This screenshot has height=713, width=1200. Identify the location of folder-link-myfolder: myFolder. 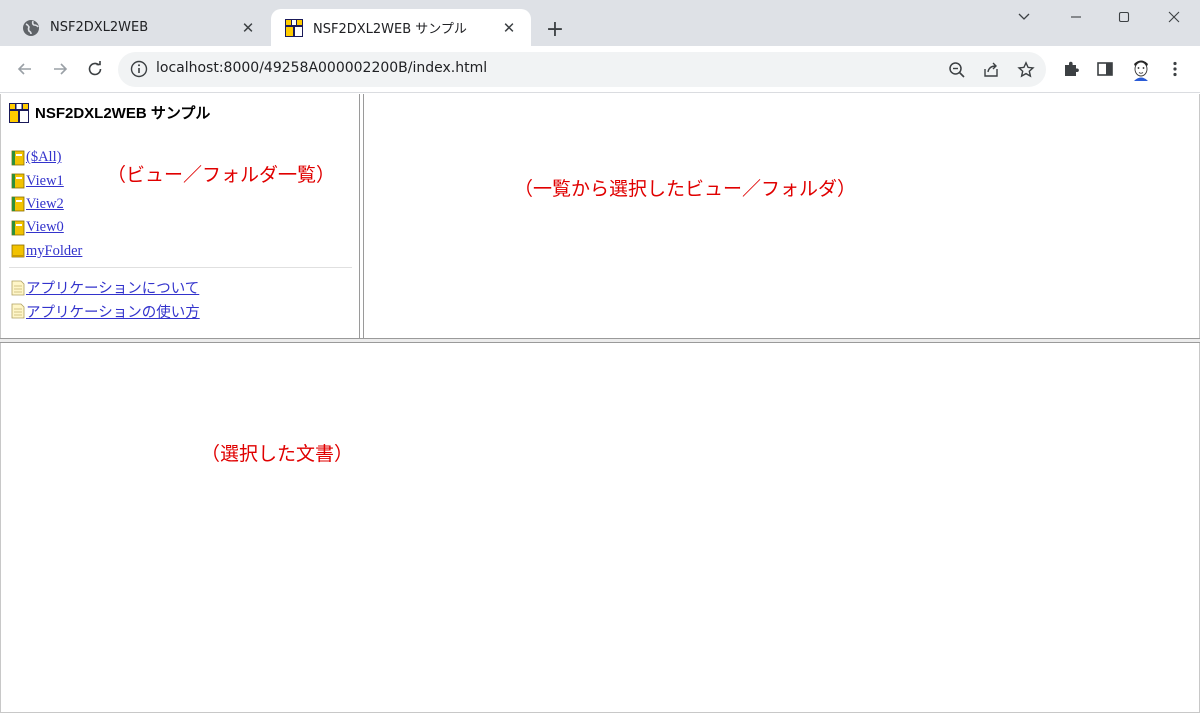
(54, 251).